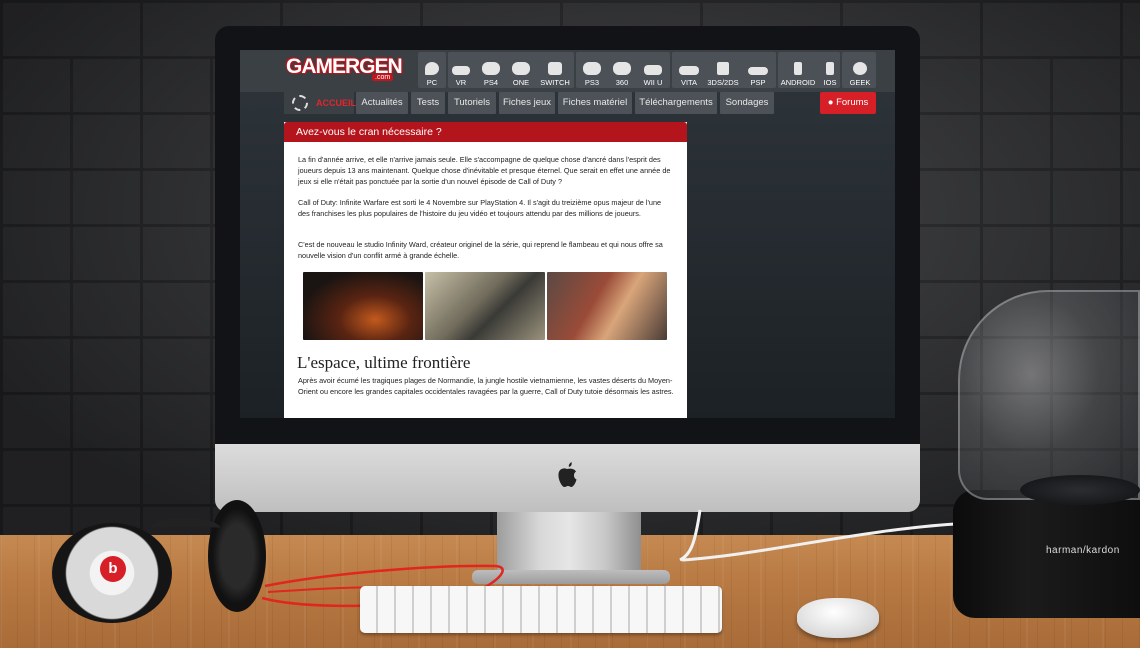  What do you see at coordinates (237, 556) in the screenshot?
I see `headphone-ear-cup-right` at bounding box center [237, 556].